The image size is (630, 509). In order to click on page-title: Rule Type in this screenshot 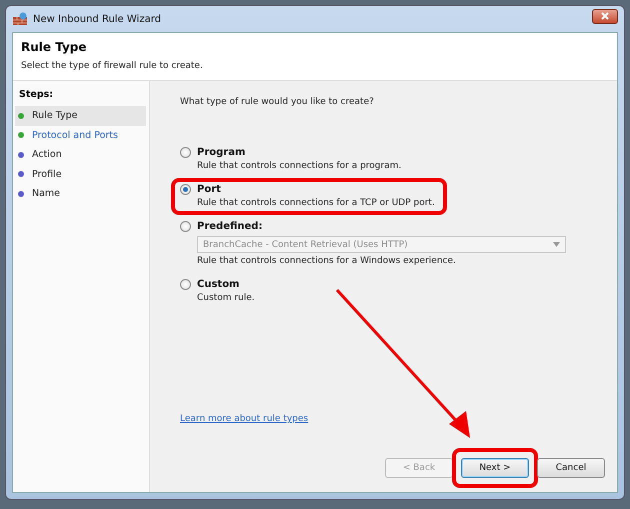, I will do `click(54, 47)`.